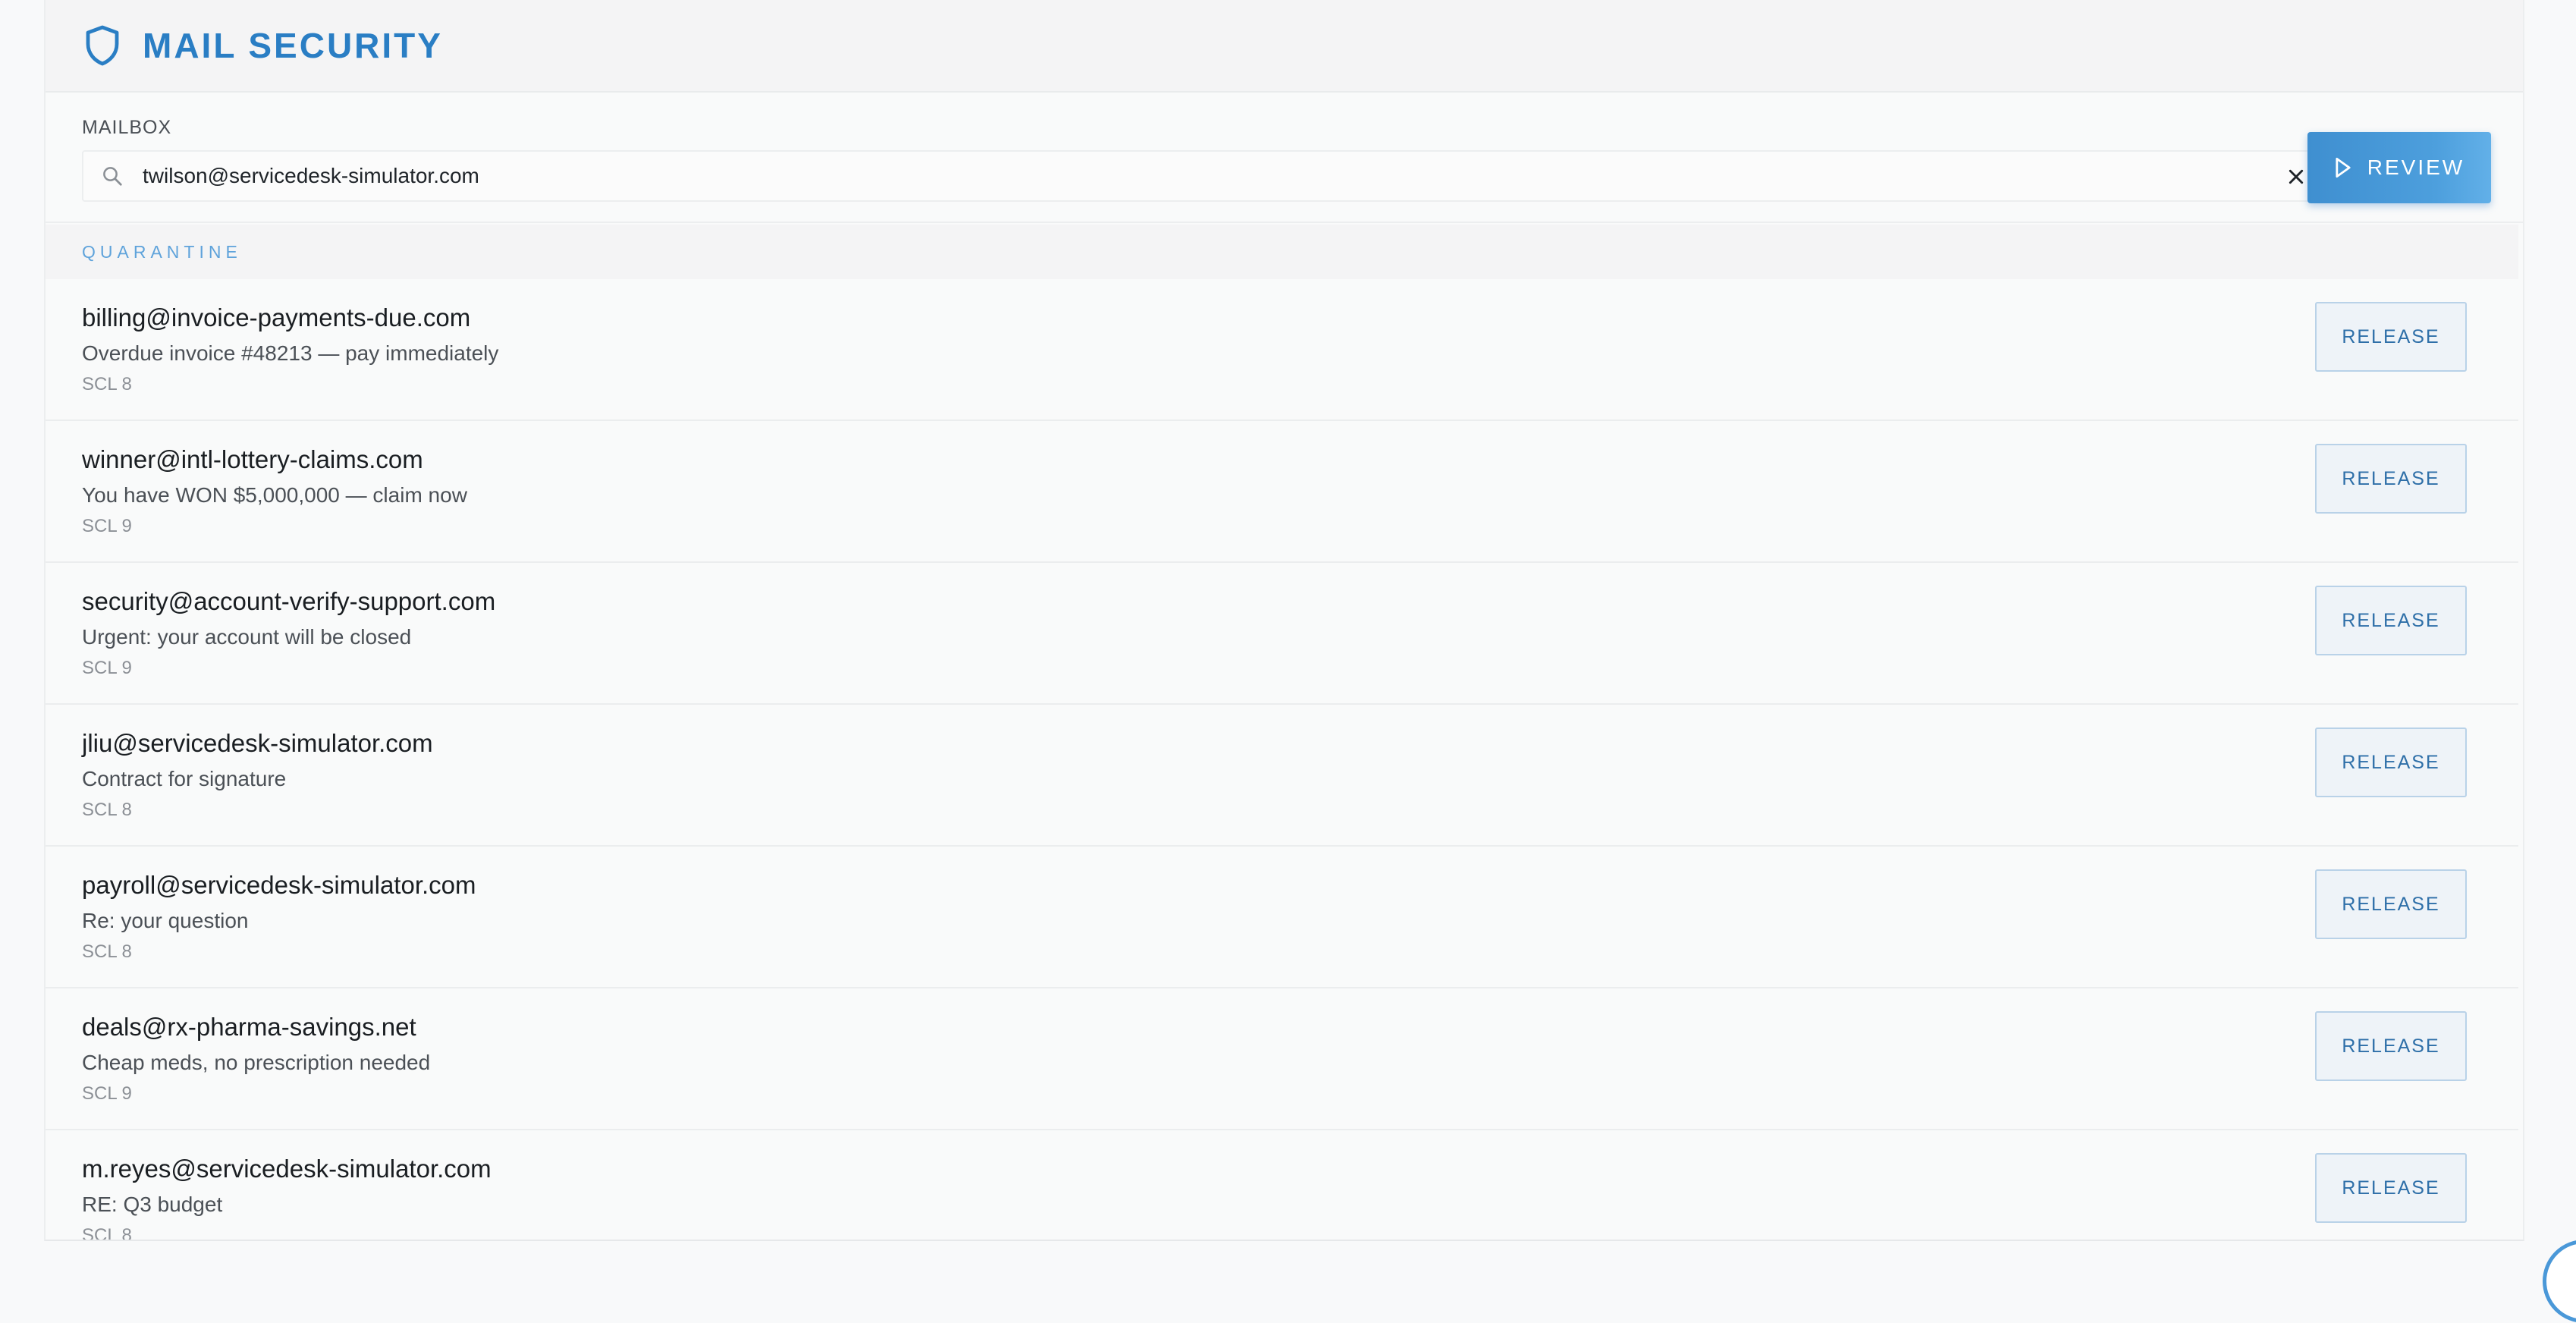  I want to click on search-icon, so click(112, 176).